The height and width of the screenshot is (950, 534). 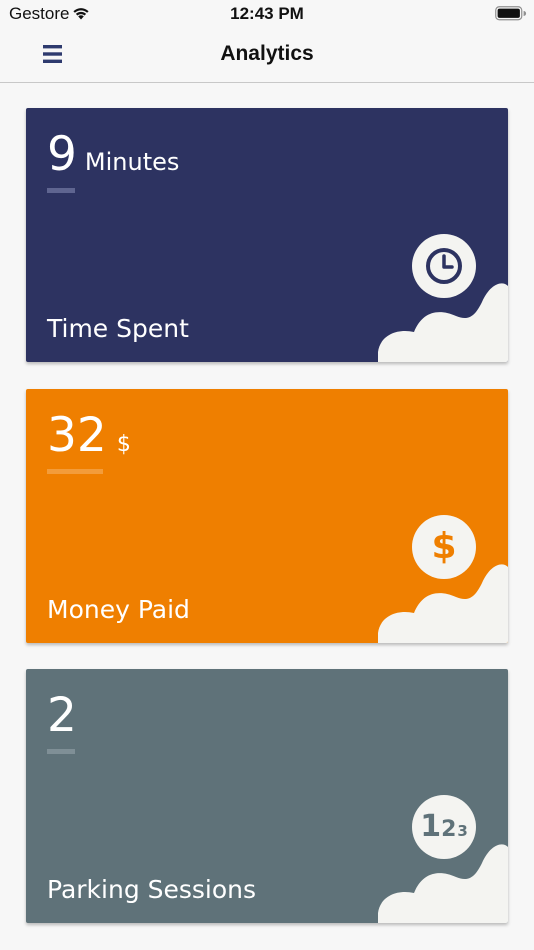 What do you see at coordinates (132, 162) in the screenshot?
I see `card-unit: Minutes` at bounding box center [132, 162].